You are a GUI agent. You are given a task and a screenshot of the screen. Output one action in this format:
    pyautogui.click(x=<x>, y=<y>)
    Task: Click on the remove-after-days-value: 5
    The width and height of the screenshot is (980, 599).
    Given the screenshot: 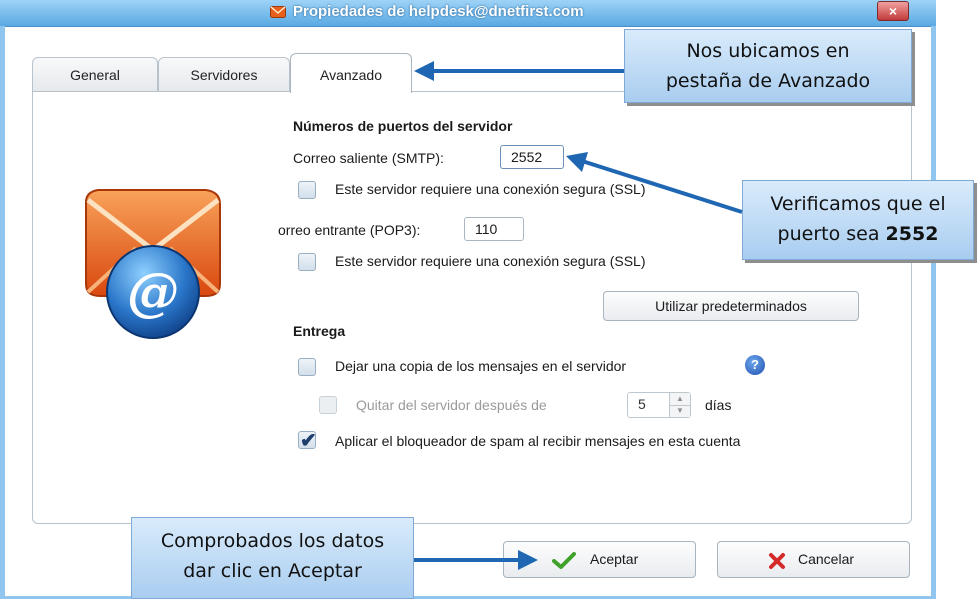 What is the action you would take?
    pyautogui.click(x=642, y=404)
    